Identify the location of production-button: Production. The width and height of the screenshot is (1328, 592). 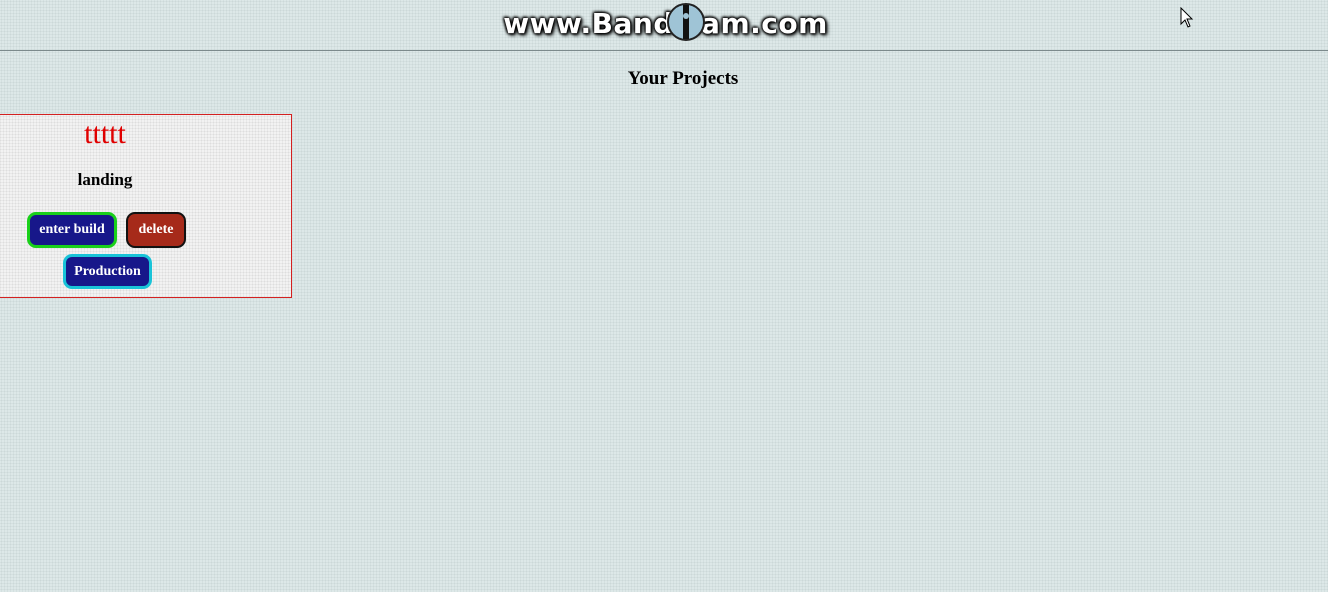
(107, 271).